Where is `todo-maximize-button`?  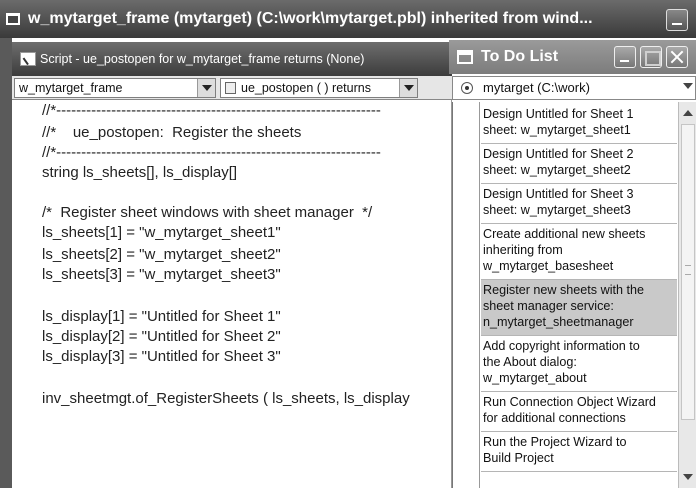 todo-maximize-button is located at coordinates (651, 57).